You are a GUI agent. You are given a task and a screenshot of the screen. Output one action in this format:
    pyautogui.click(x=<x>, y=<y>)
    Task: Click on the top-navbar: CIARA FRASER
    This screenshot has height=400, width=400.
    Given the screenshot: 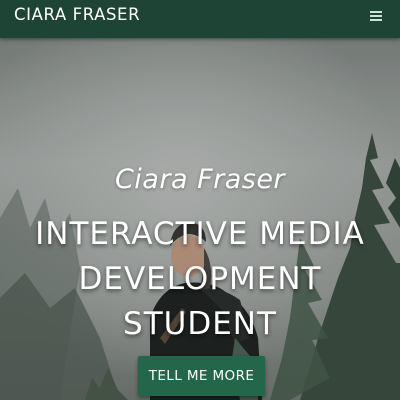 What is the action you would take?
    pyautogui.click(x=200, y=19)
    